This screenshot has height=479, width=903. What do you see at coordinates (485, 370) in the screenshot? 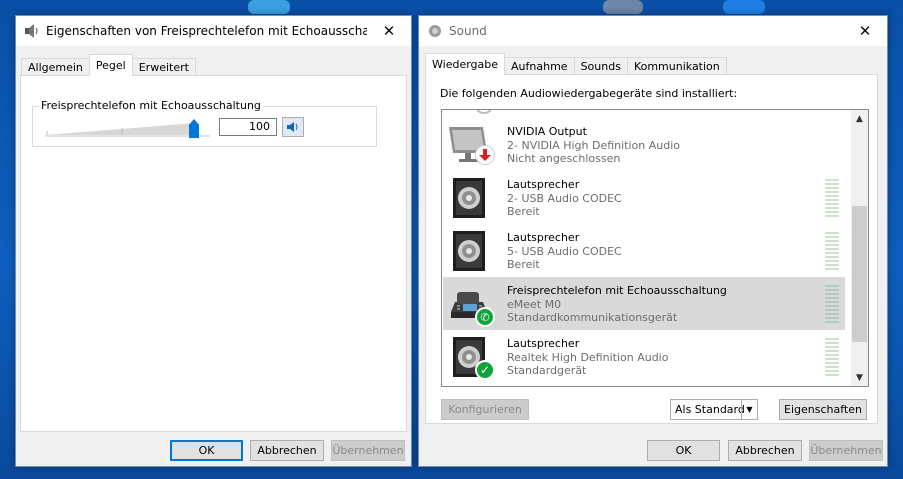
I see `checkmark-badge-icon: ✓` at bounding box center [485, 370].